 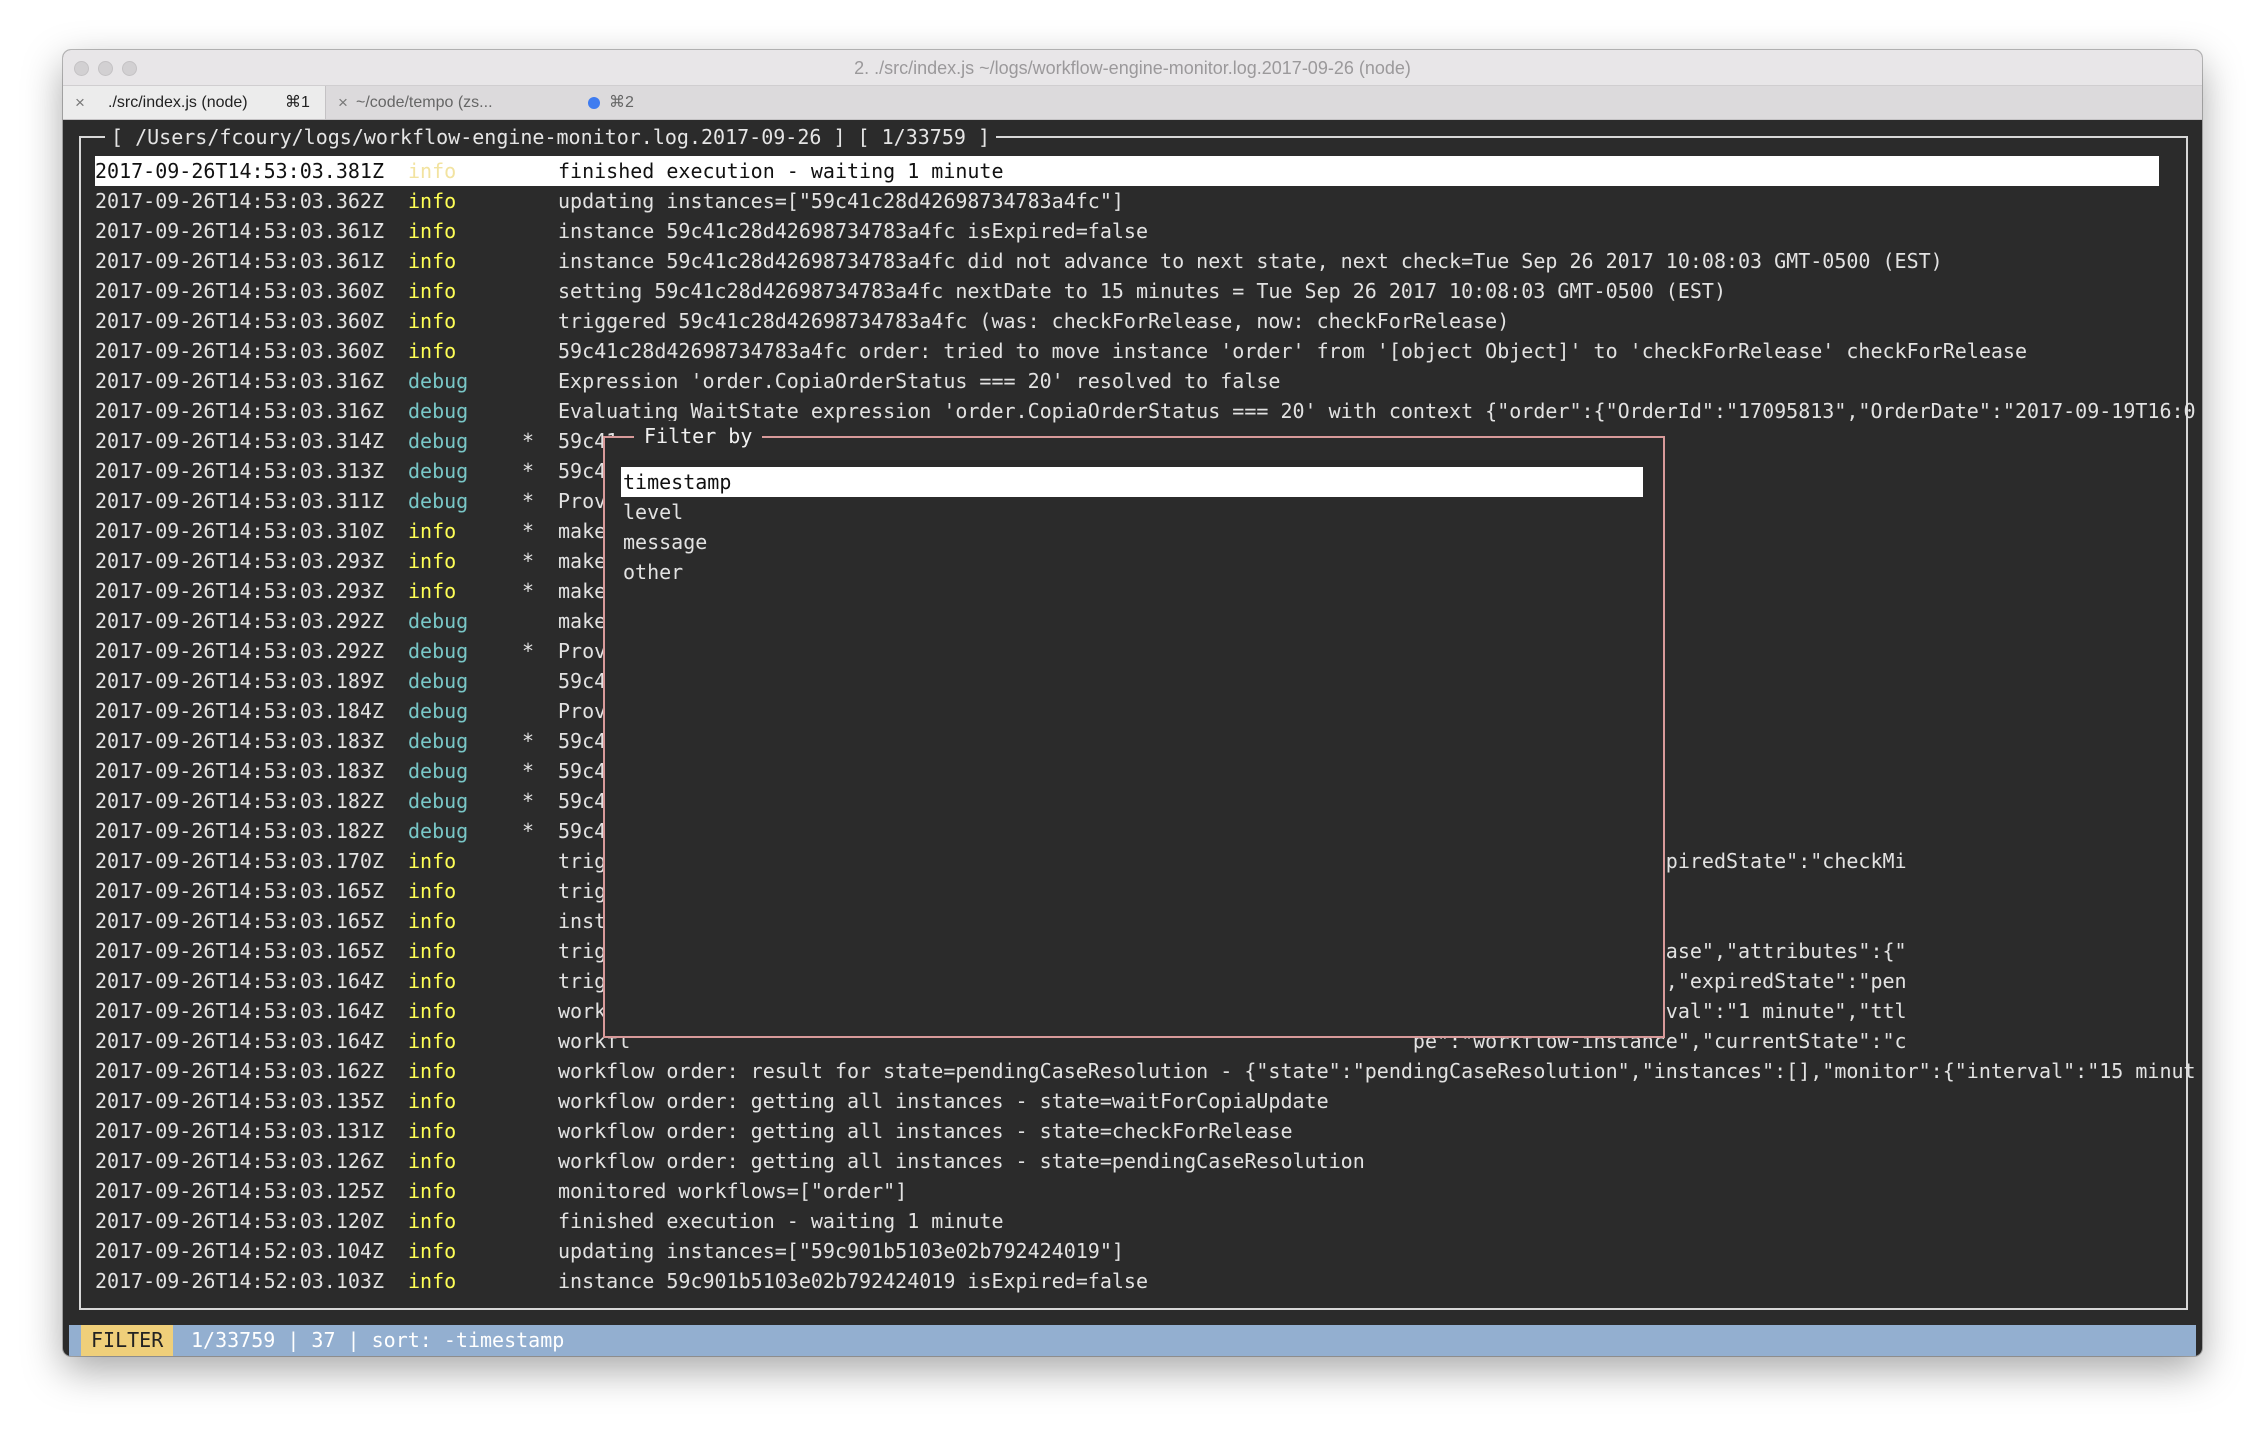 What do you see at coordinates (239, 531) in the screenshot?
I see `log-timestamp: 2017-09-26T14:53:03.310Z` at bounding box center [239, 531].